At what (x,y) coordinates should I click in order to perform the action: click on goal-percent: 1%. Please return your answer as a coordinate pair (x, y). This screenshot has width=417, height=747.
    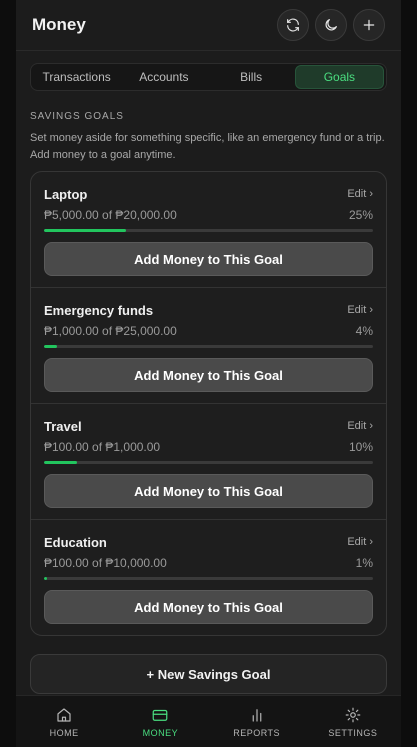
    Looking at the image, I should click on (364, 563).